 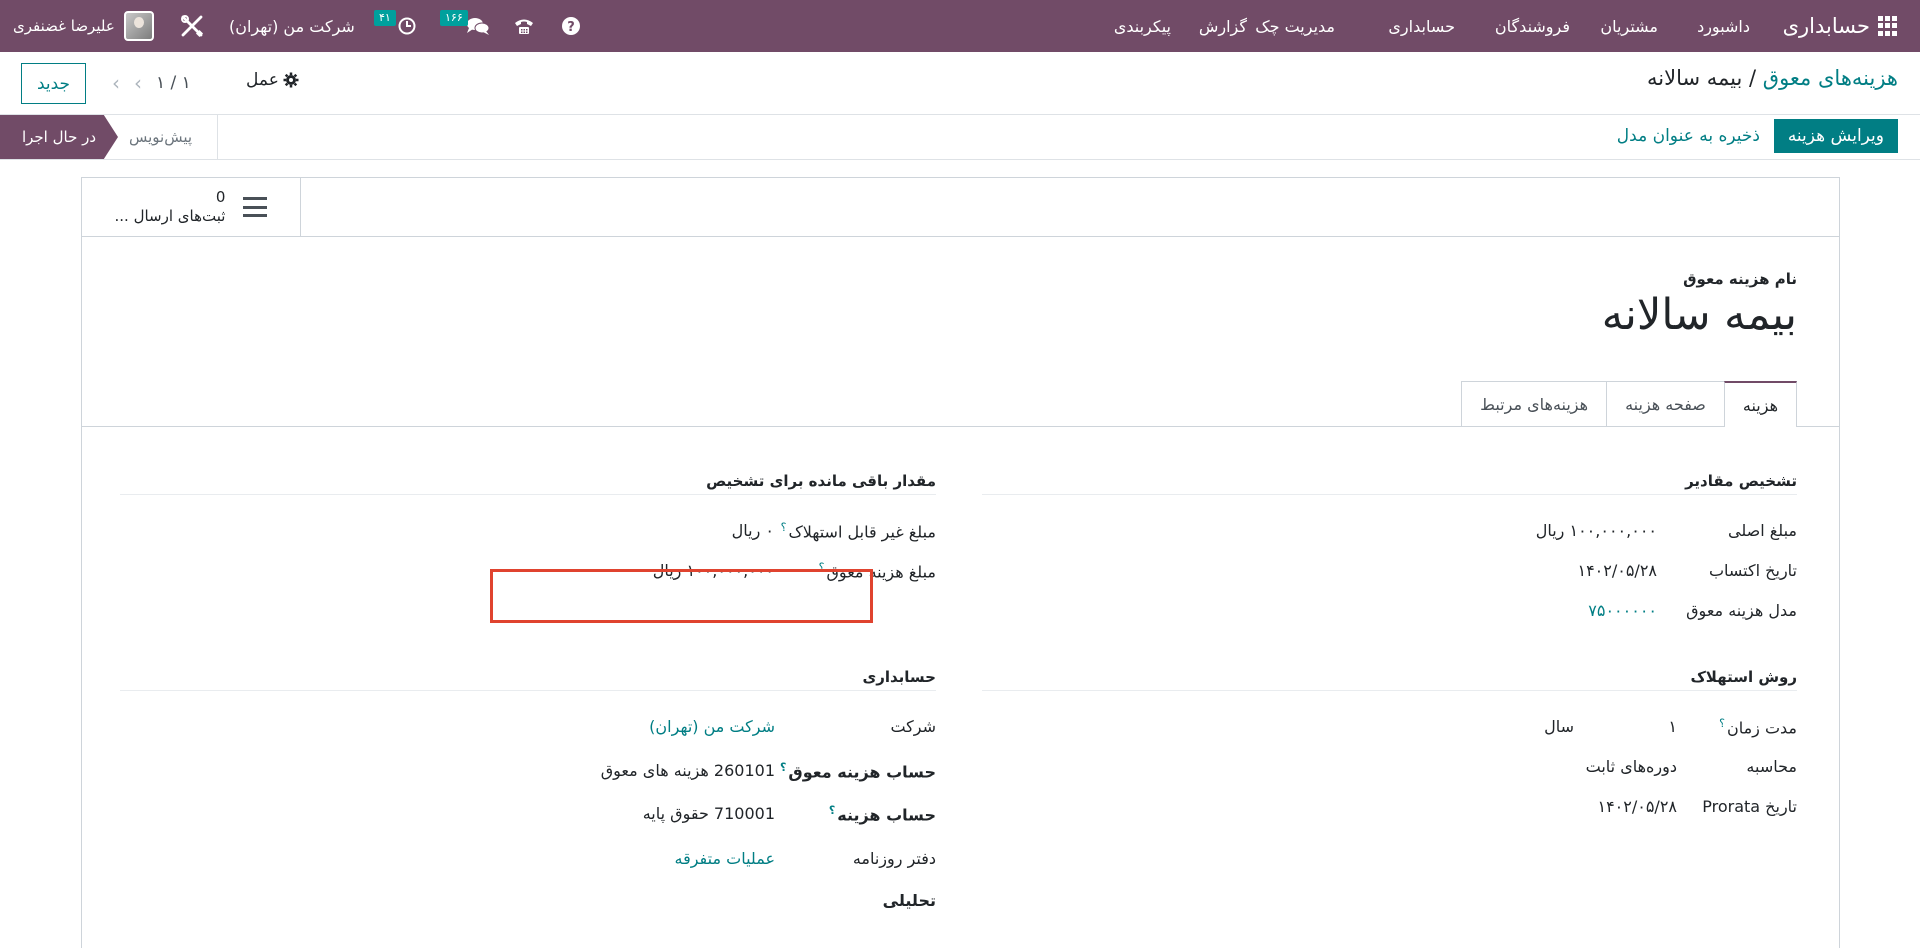 What do you see at coordinates (913, 726) in the screenshot?
I see `company-label: شرکت` at bounding box center [913, 726].